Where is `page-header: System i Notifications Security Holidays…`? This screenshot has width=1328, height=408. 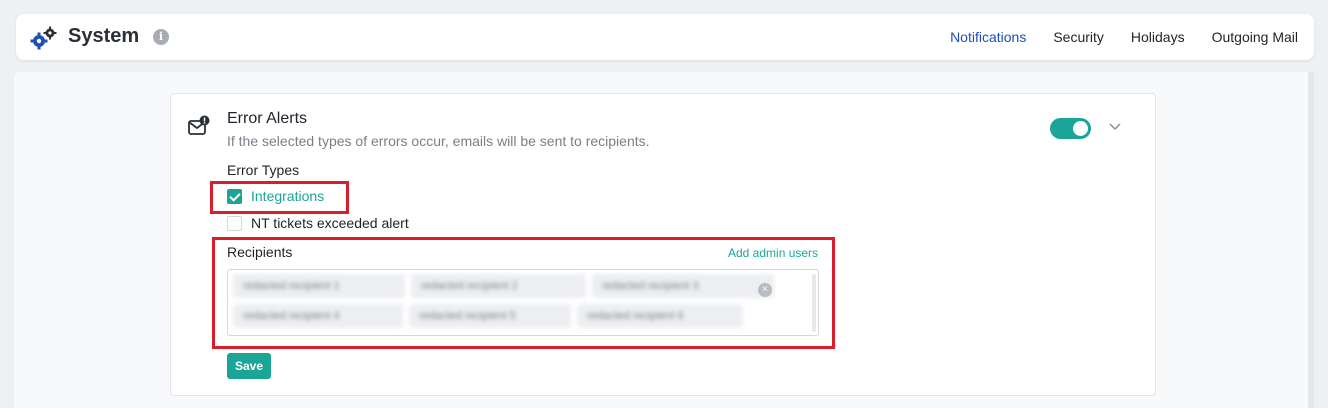
page-header: System i Notifications Security Holidays… is located at coordinates (665, 37).